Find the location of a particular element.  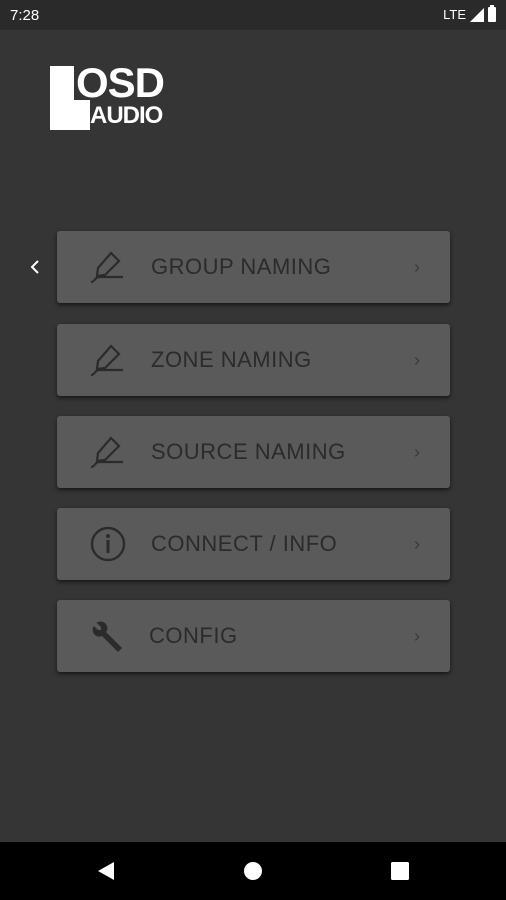

navigation-bar is located at coordinates (253, 871).